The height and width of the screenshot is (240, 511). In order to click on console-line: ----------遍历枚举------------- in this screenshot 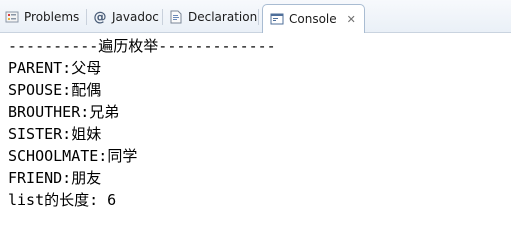, I will do `click(142, 46)`.